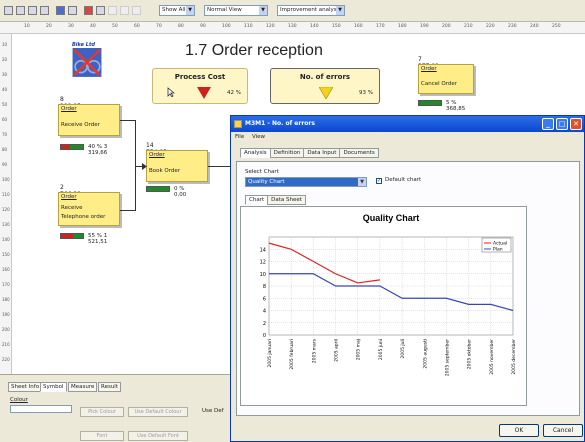  I want to click on chart-select: Quality Chart ▼, so click(306, 182).